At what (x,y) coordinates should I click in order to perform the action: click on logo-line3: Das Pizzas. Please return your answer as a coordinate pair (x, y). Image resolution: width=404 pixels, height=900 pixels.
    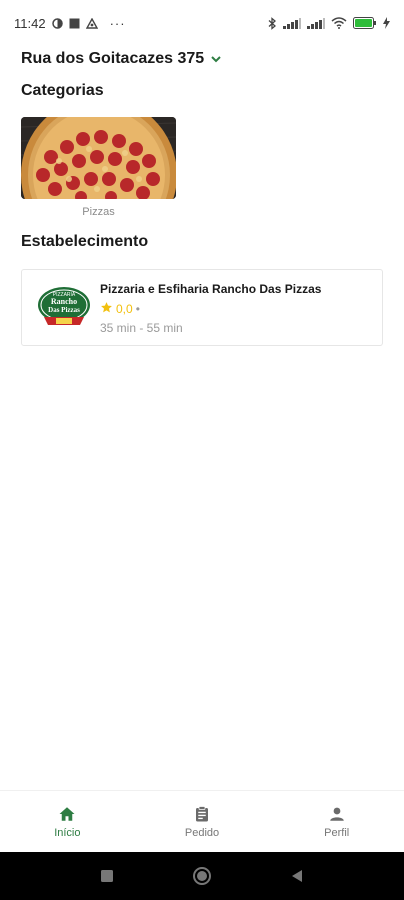
    Looking at the image, I should click on (64, 310).